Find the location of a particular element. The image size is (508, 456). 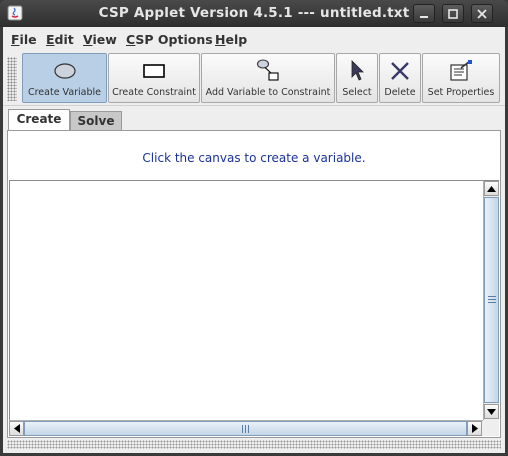

menu-help: Help is located at coordinates (231, 39).